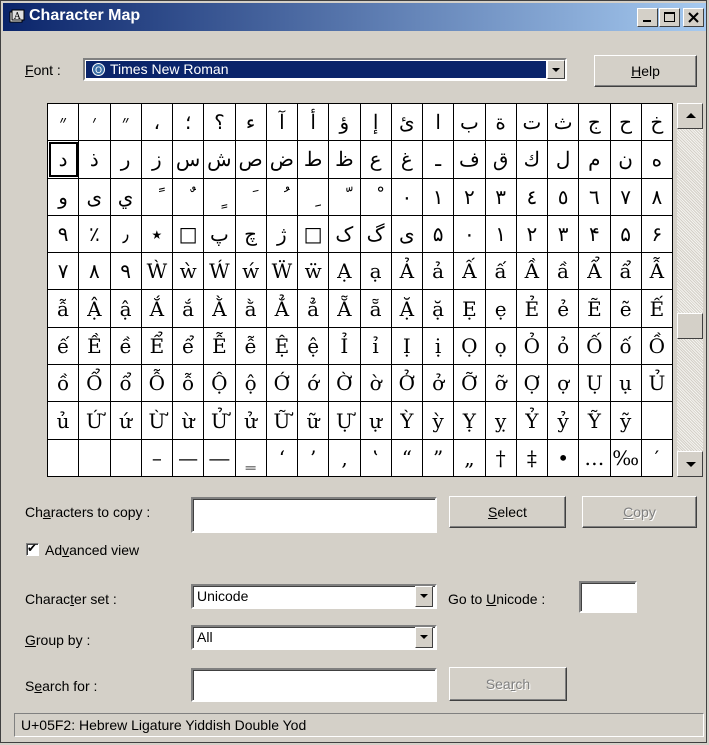 This screenshot has width=709, height=745. Describe the element at coordinates (438, 122) in the screenshot. I see `character-cell: ا` at that location.